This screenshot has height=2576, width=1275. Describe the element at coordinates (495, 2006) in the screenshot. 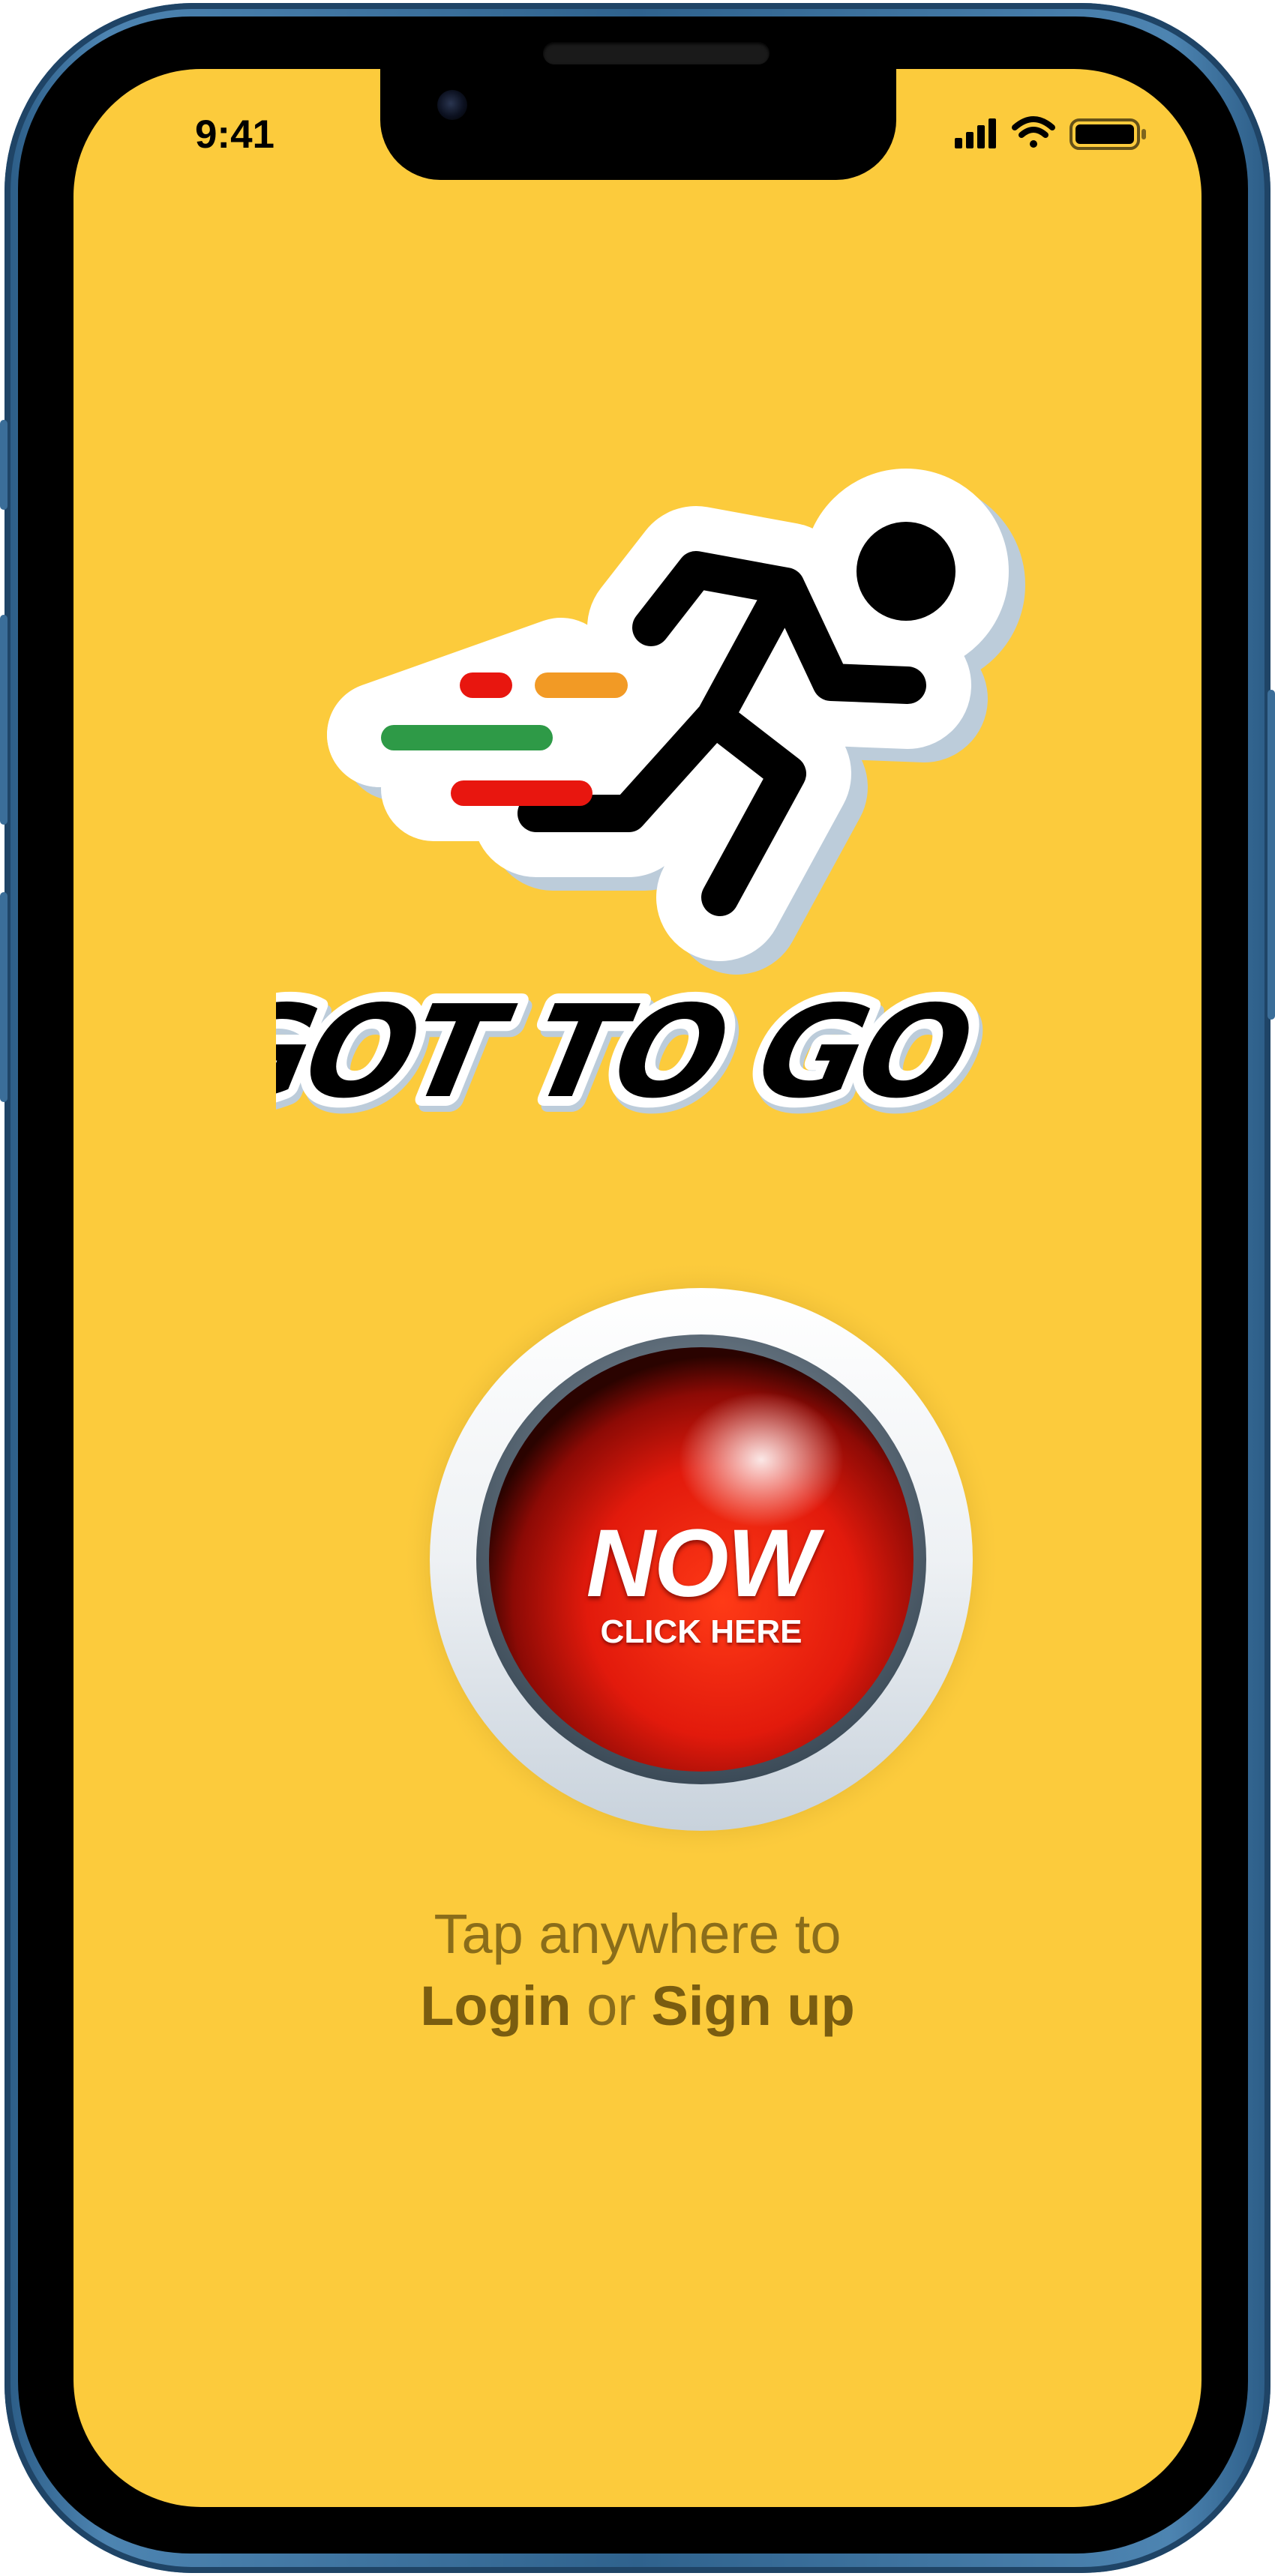

I see `login-link: Login` at that location.